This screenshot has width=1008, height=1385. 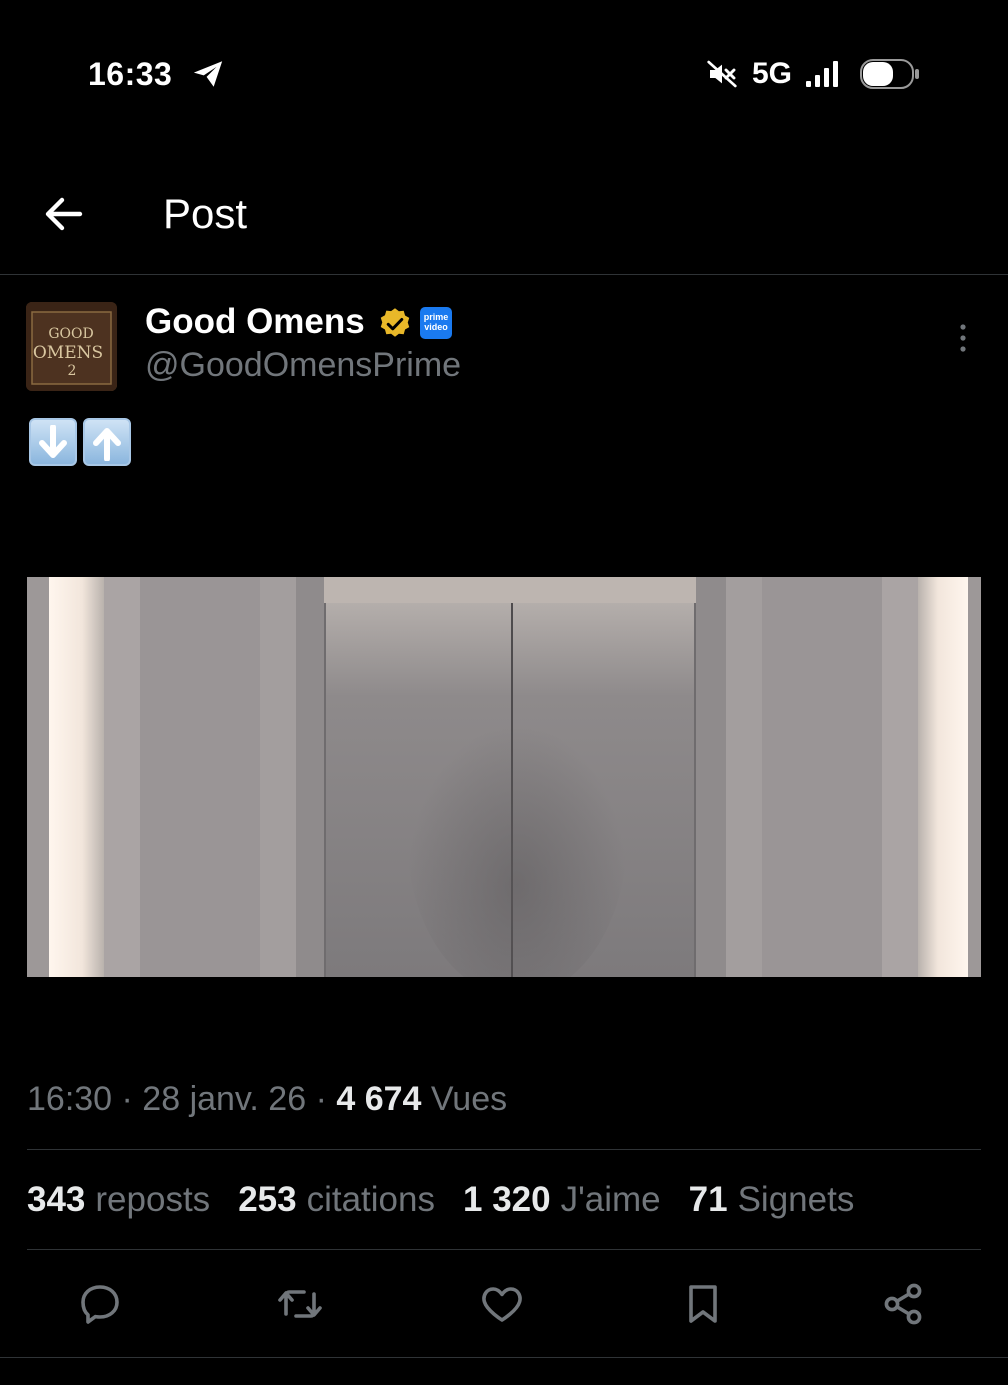 What do you see at coordinates (889, 74) in the screenshot?
I see `battery-icon` at bounding box center [889, 74].